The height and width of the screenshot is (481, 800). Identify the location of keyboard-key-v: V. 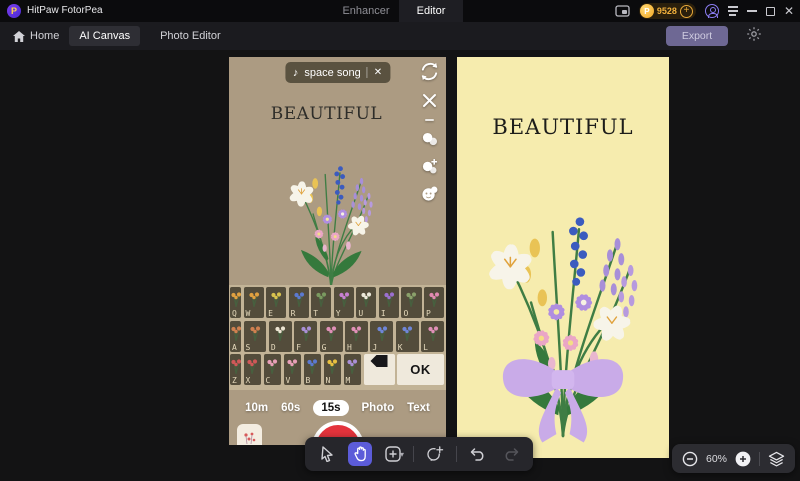
(292, 369).